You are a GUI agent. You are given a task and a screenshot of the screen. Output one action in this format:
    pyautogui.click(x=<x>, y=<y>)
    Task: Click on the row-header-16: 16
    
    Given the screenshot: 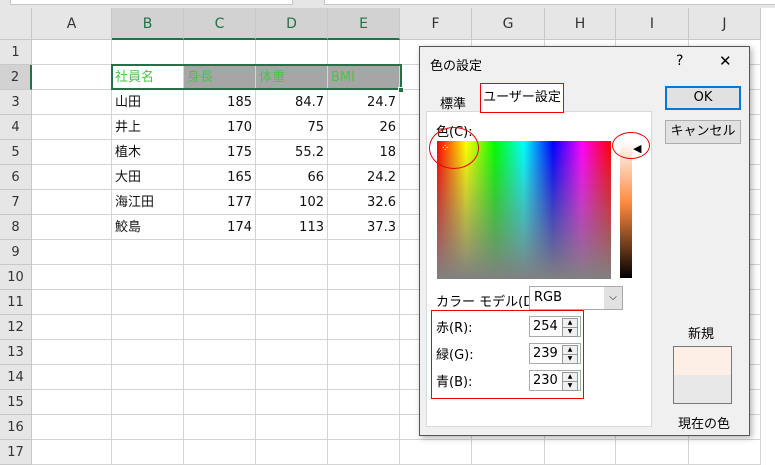 What is the action you would take?
    pyautogui.click(x=16, y=427)
    